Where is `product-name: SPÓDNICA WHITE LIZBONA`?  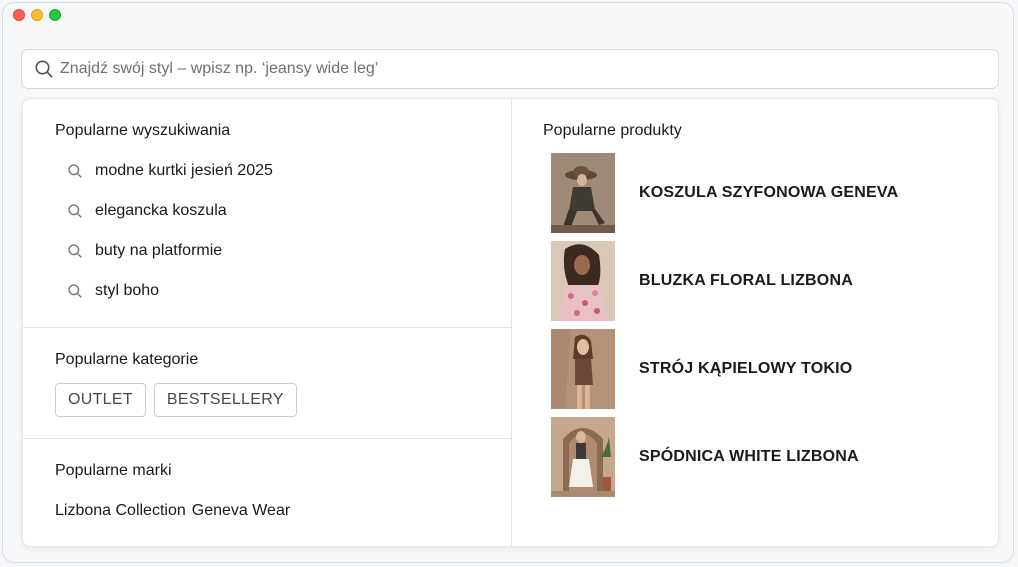
product-name: SPÓDNICA WHITE LIZBONA is located at coordinates (749, 456).